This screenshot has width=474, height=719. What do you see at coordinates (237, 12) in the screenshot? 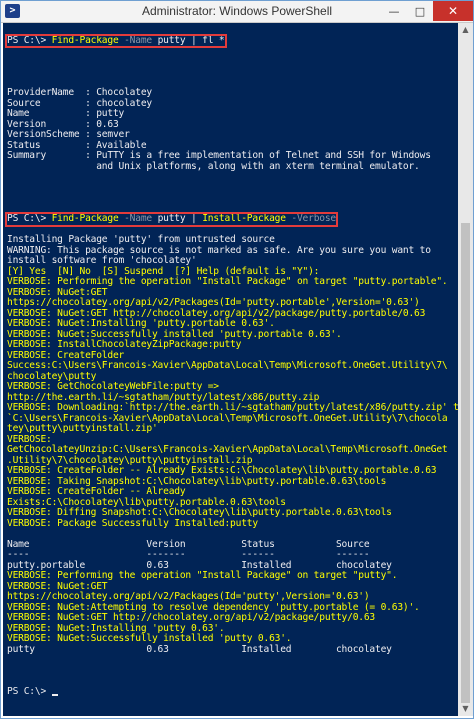
I see `title-bar: Administrator: Windows PowerShell — □ ✕` at bounding box center [237, 12].